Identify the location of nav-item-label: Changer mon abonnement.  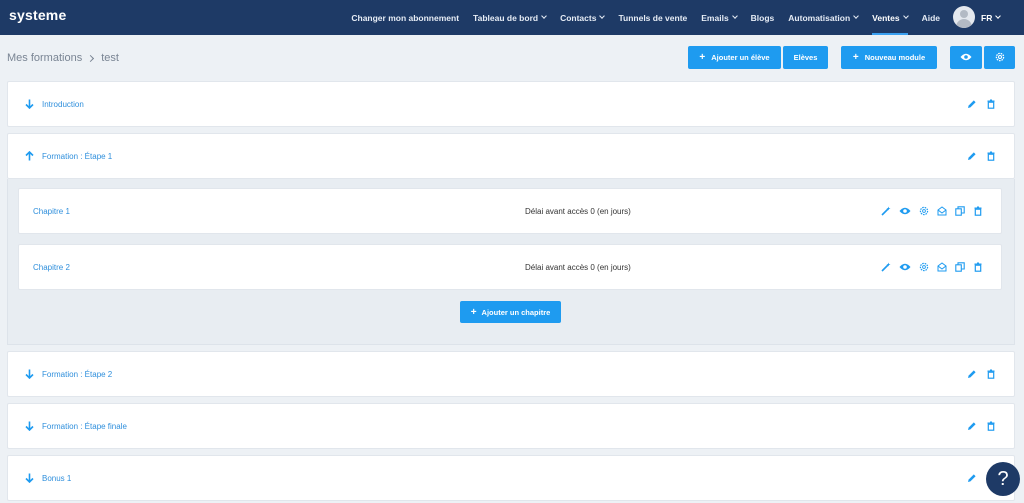
(405, 17).